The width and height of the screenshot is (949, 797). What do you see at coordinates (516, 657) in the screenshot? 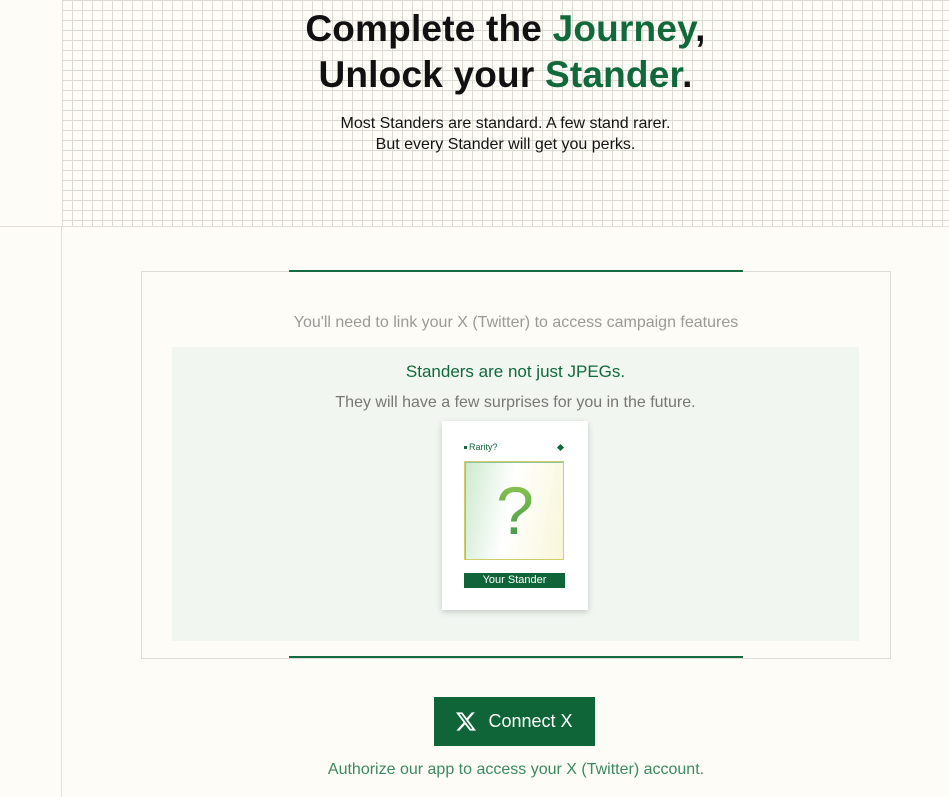
I see `card-accent-bottom` at bounding box center [516, 657].